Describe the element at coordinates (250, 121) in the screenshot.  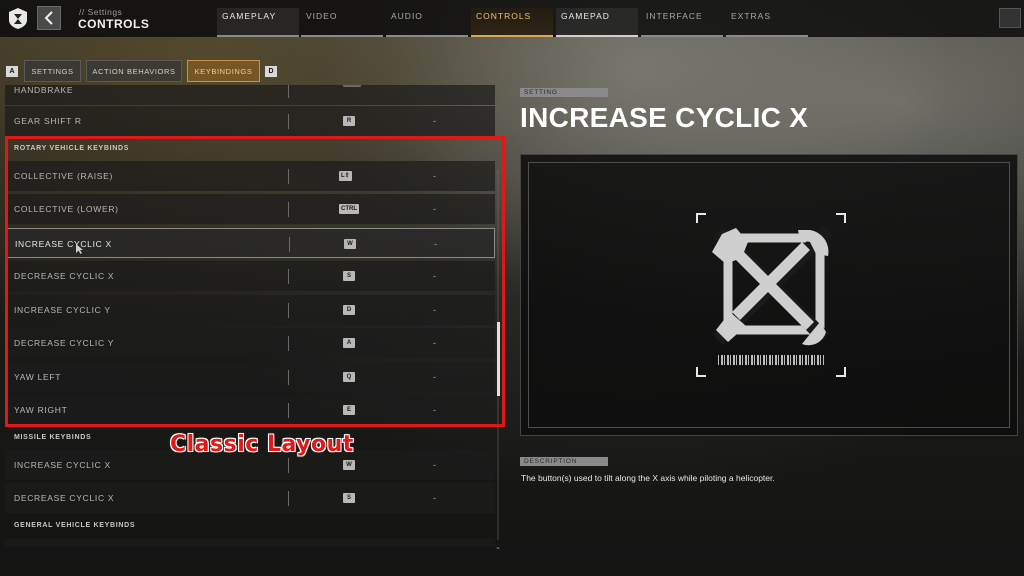
I see `keybind-row: GEAR SHIFT R R -` at that location.